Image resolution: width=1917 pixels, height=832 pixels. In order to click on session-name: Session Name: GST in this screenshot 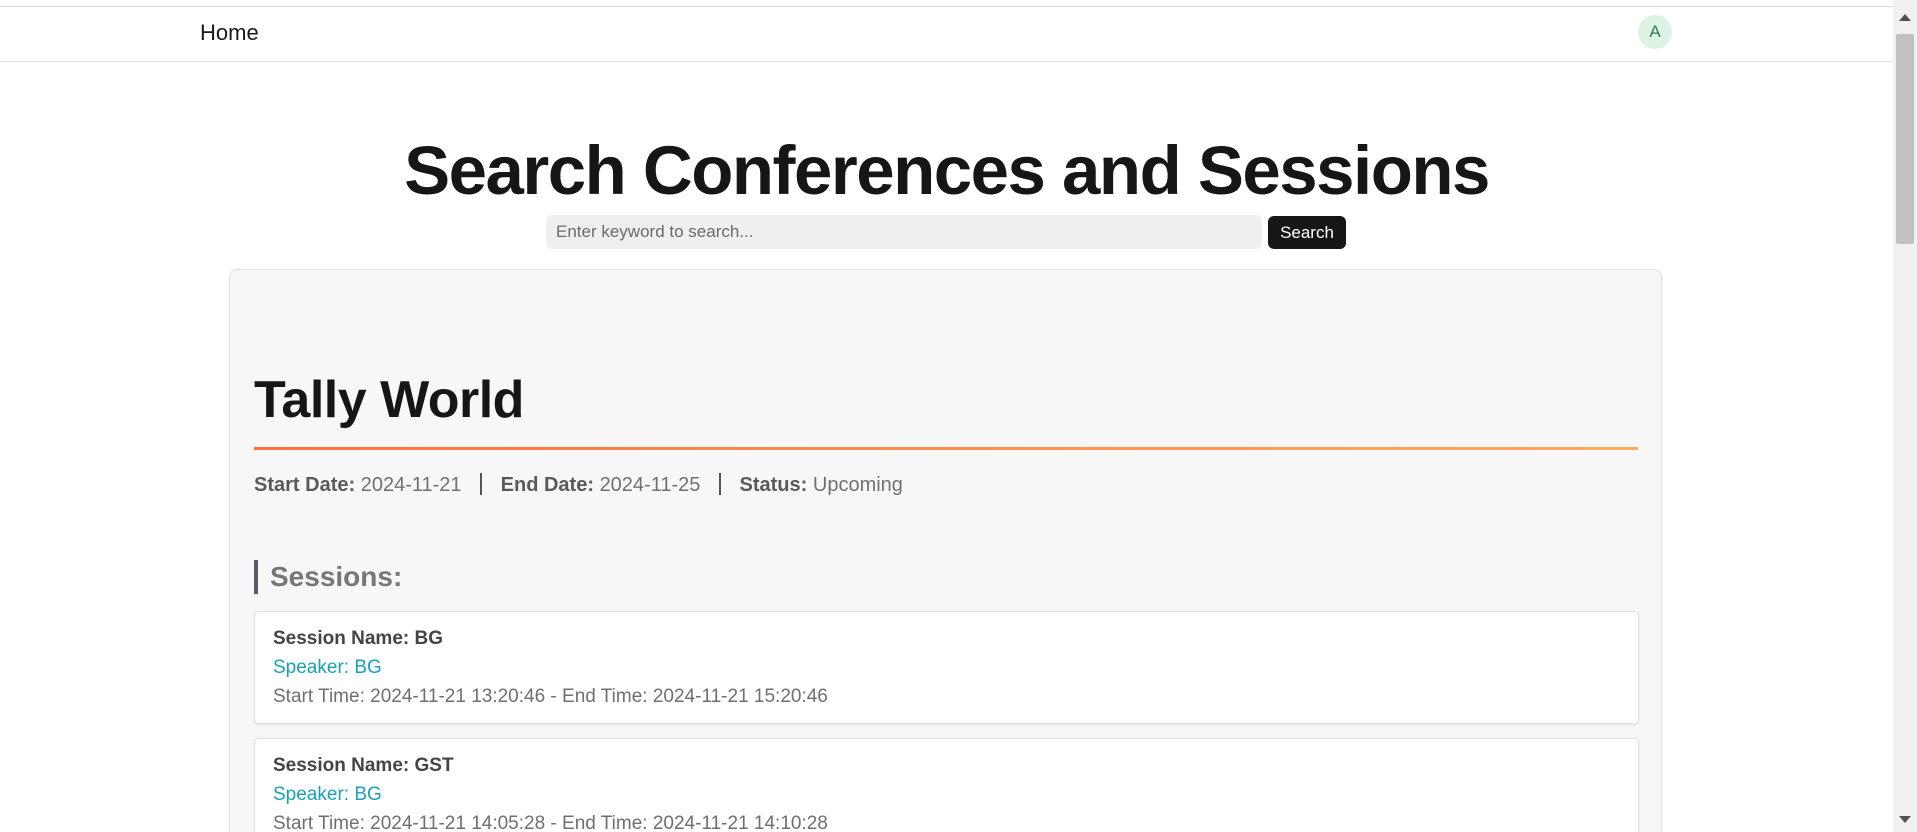, I will do `click(363, 765)`.